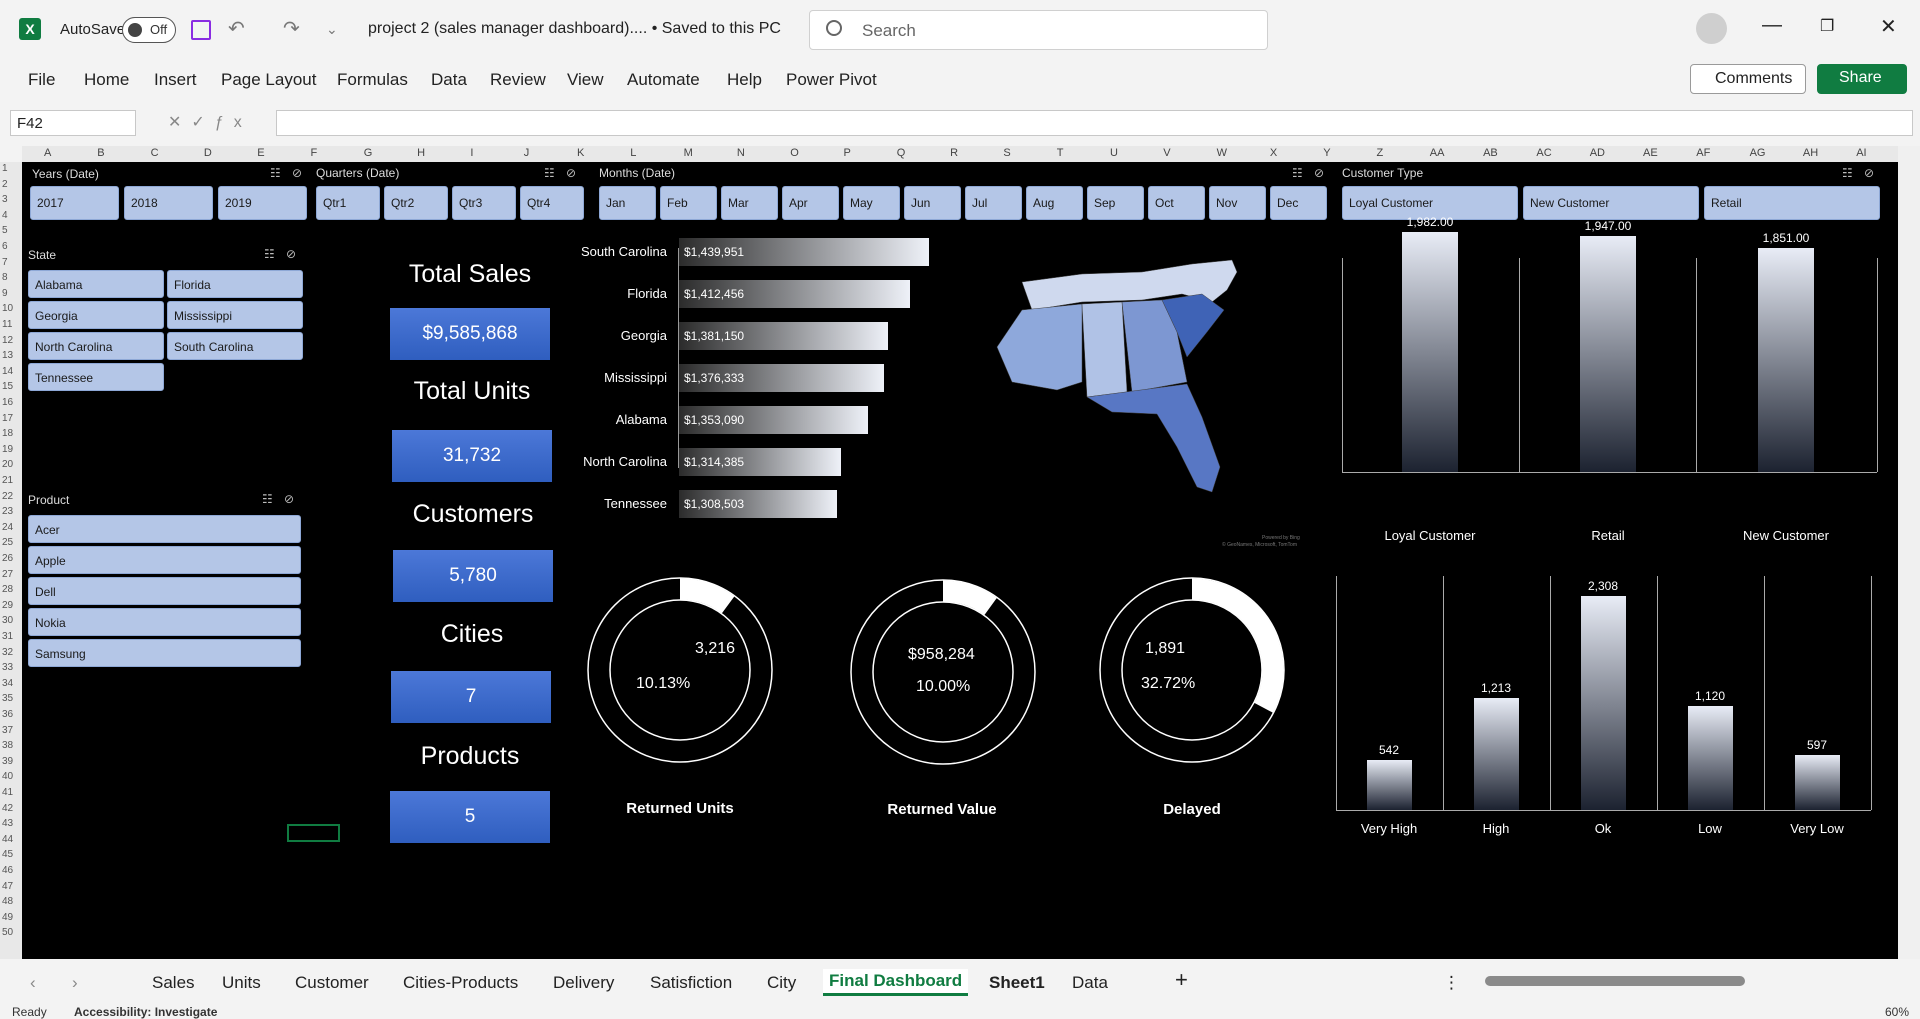  I want to click on row-header: 30, so click(11, 620).